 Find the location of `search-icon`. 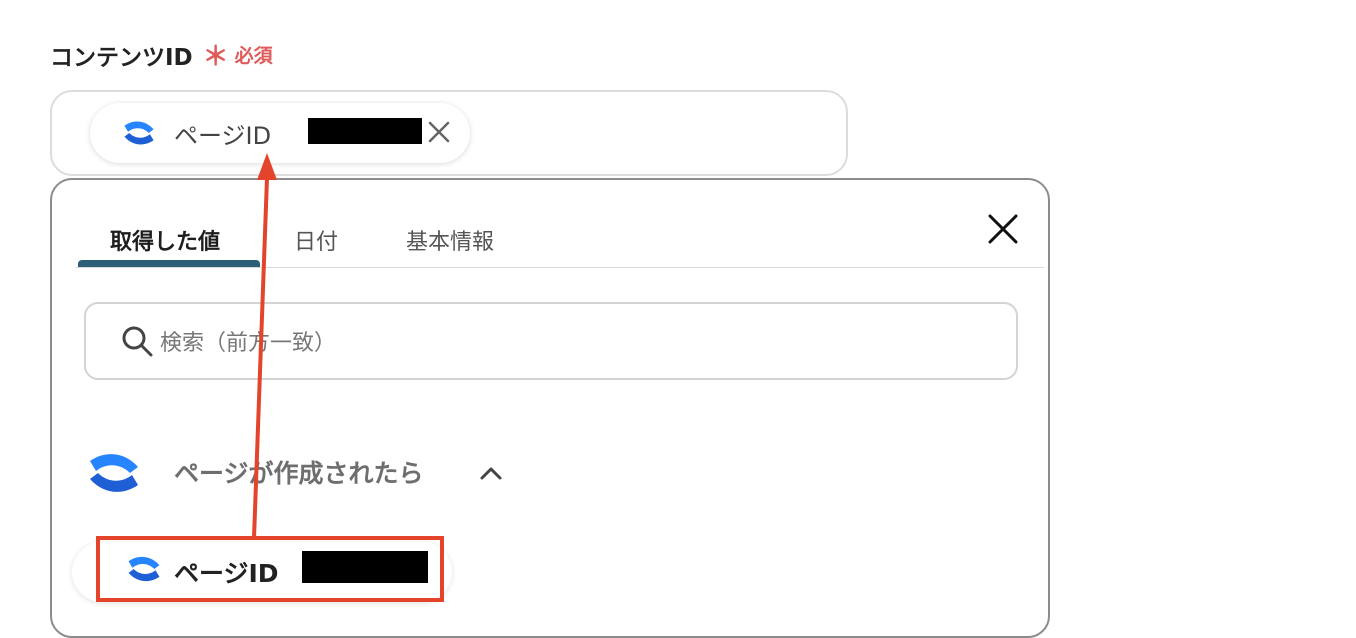

search-icon is located at coordinates (137, 341).